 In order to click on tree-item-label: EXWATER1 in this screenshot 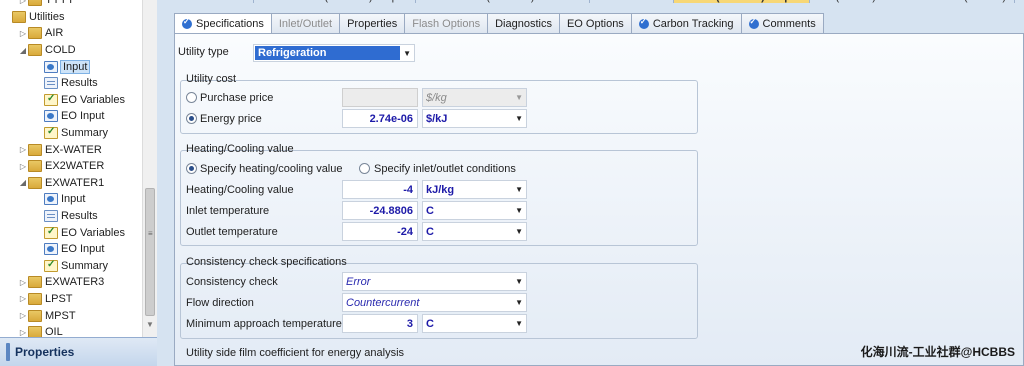, I will do `click(75, 182)`.